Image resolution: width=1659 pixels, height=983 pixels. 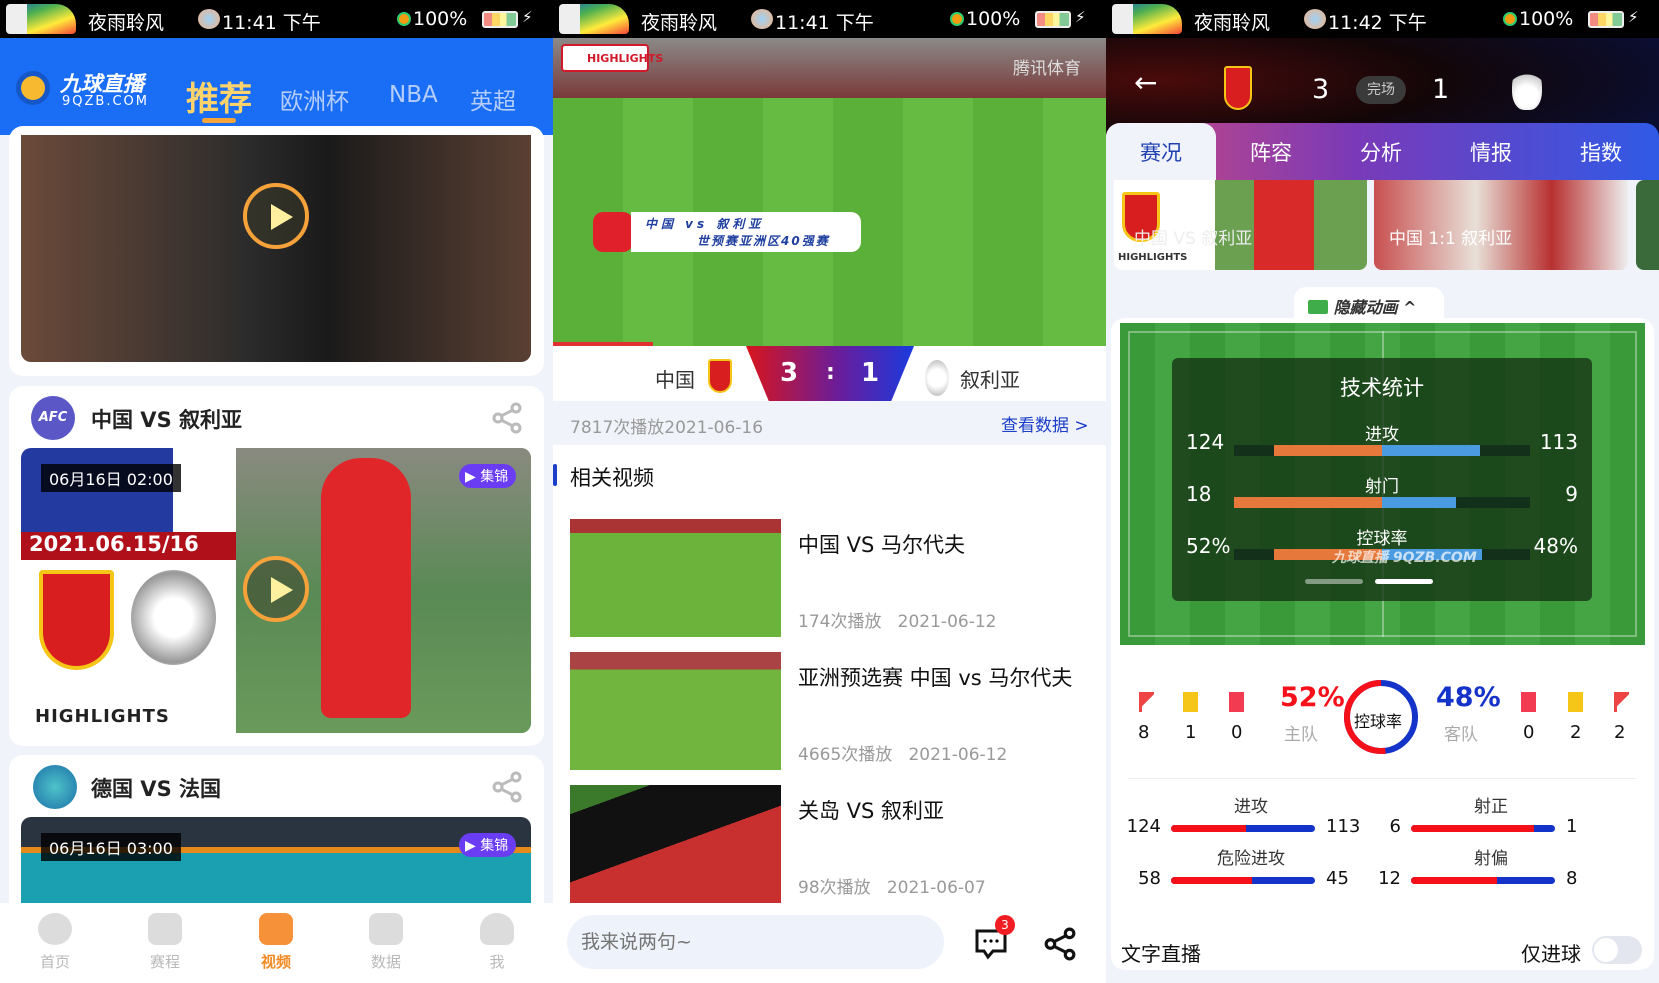 What do you see at coordinates (902, 752) in the screenshot?
I see `video-meta: 4665次播放 2021-06-12` at bounding box center [902, 752].